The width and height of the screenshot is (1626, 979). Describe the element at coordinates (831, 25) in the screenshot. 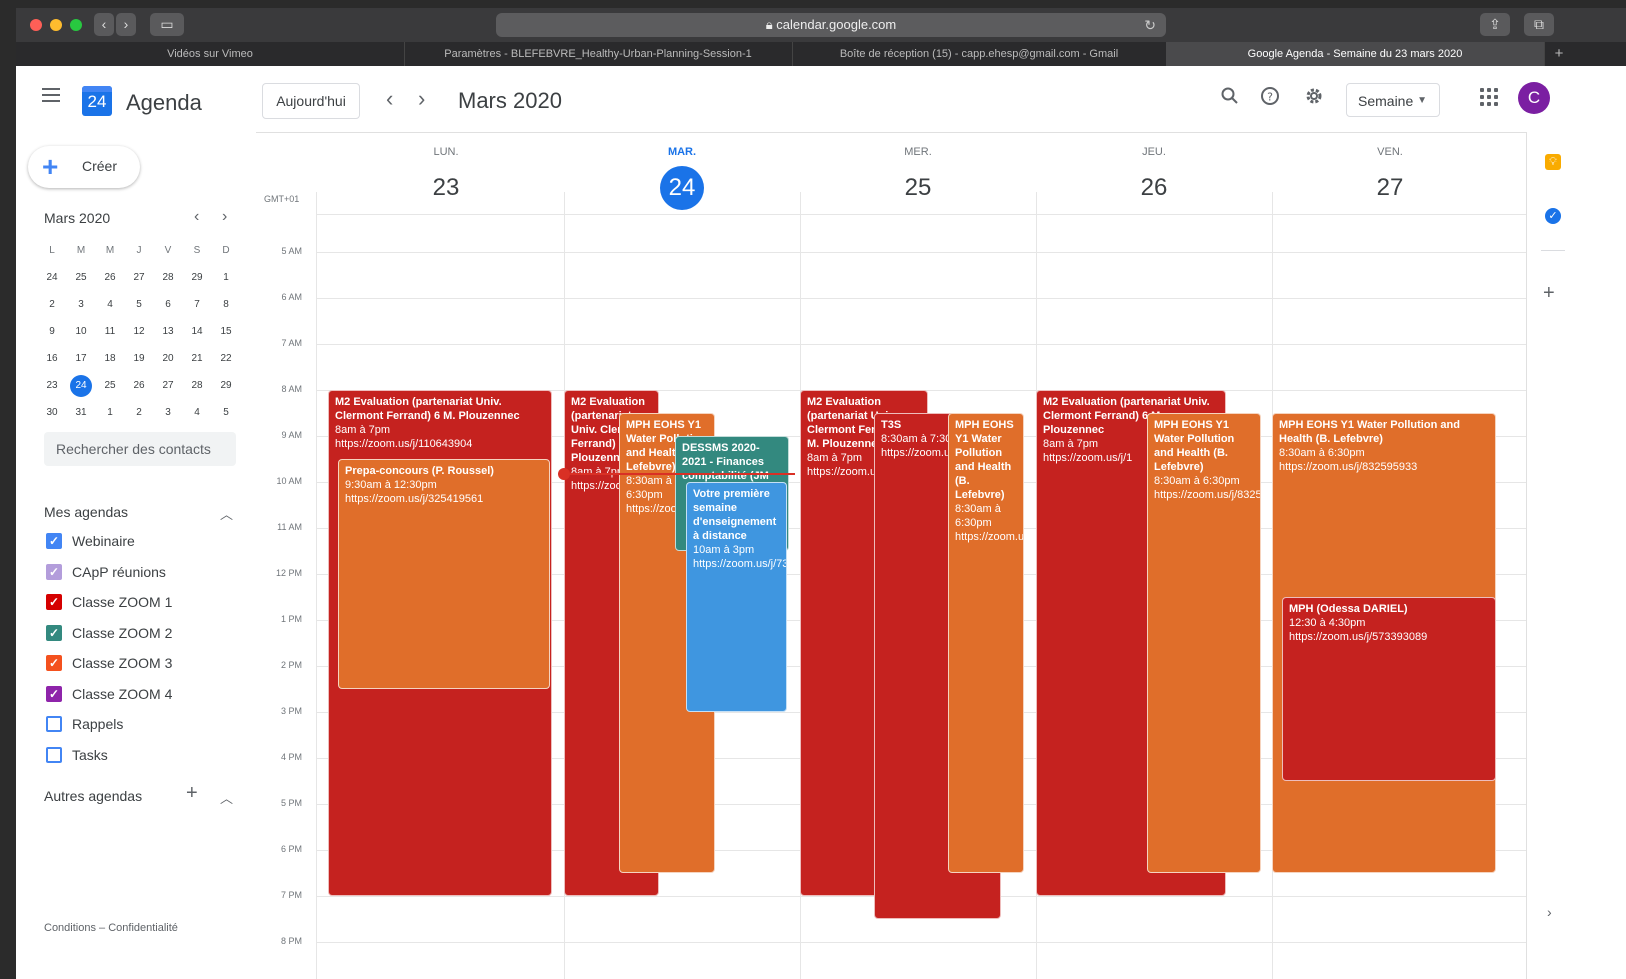

I see `address-bar: 🔒︎ calendar.google.com ↻` at that location.